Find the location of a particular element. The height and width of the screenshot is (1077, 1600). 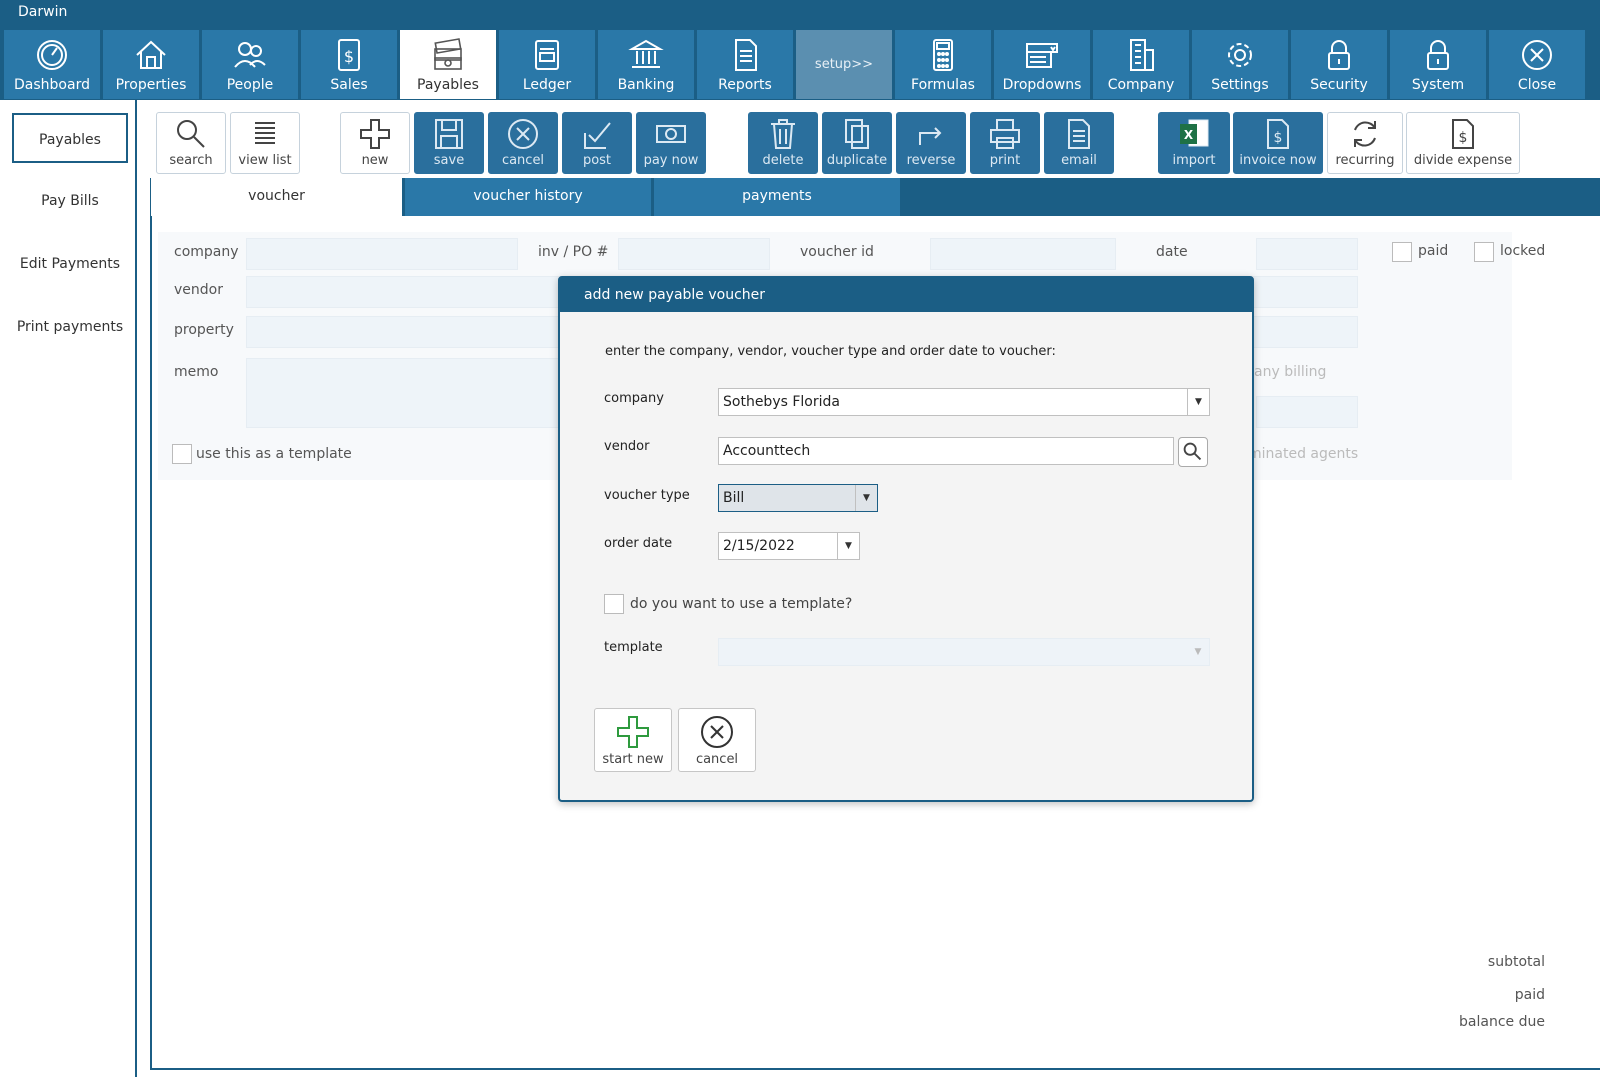

nav-close-label: Close is located at coordinates (1537, 85).